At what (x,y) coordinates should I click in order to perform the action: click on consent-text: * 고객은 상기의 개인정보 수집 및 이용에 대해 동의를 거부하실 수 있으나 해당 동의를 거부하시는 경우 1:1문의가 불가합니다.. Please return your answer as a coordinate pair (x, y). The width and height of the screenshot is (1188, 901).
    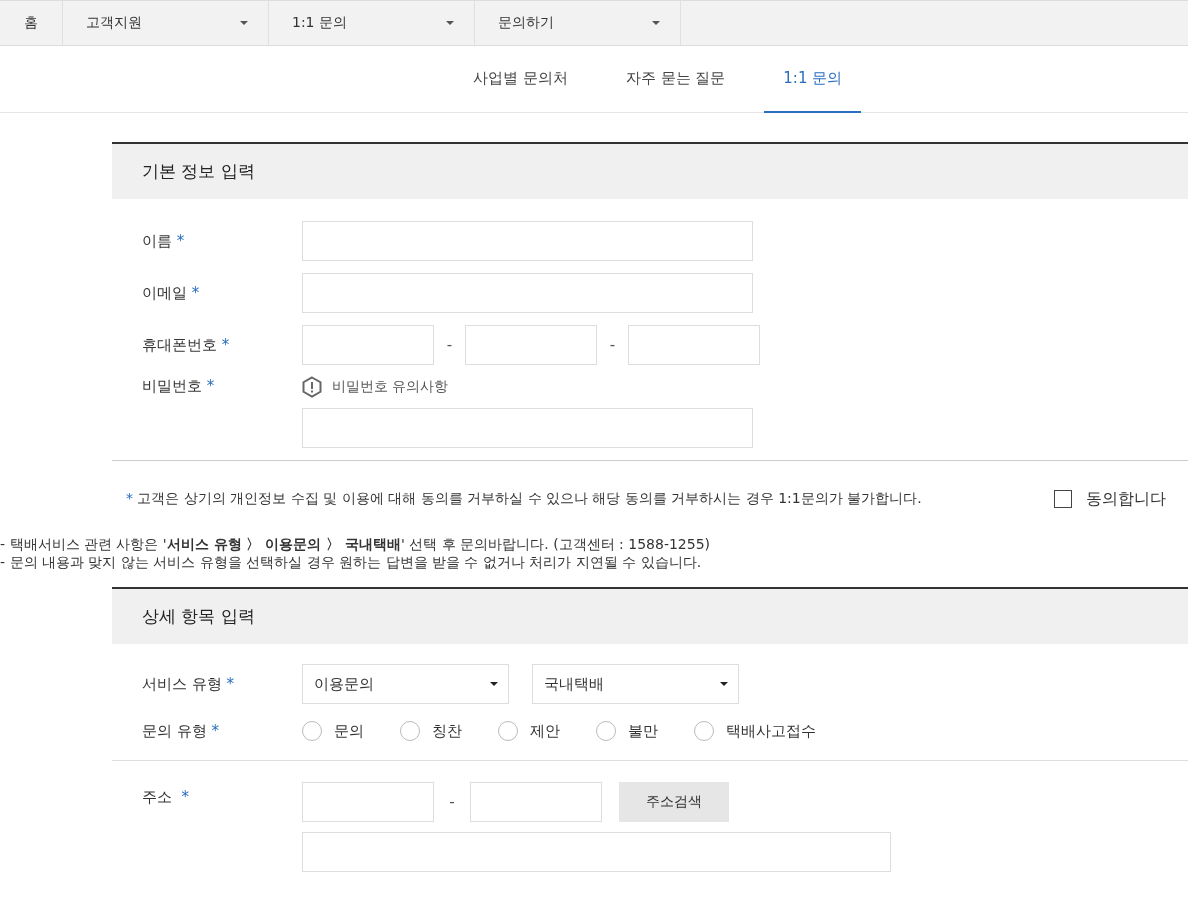
    Looking at the image, I should click on (524, 499).